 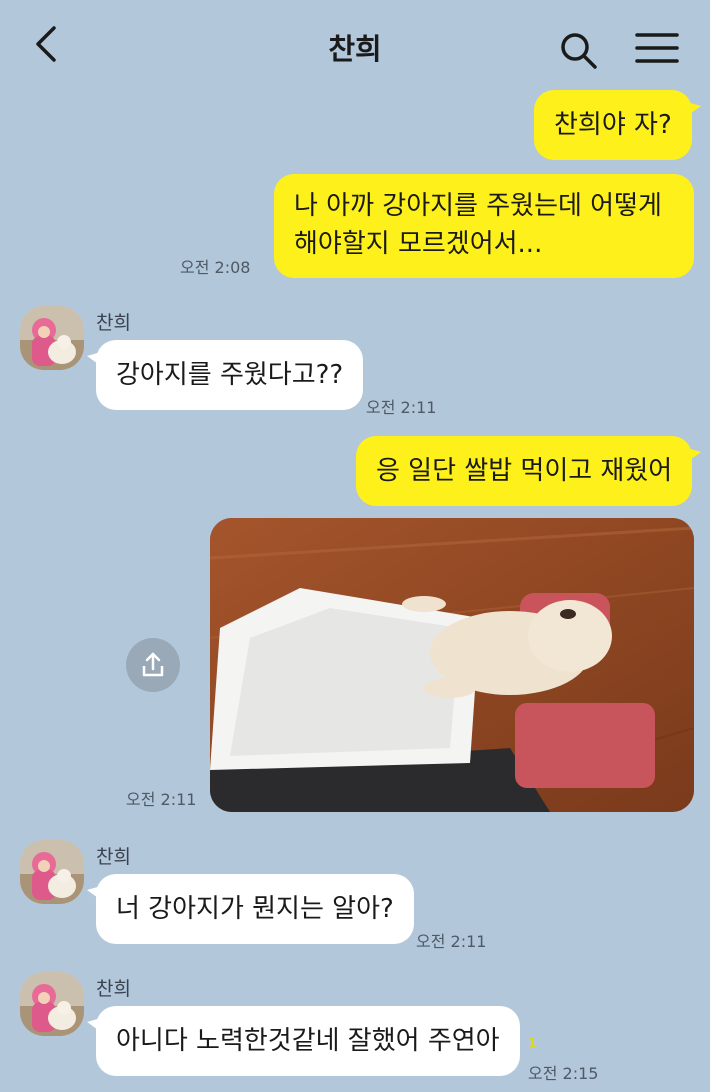 What do you see at coordinates (478, 206) in the screenshot?
I see `message-text-line: 나 아까 강아지를 주웠는데 어떻게` at bounding box center [478, 206].